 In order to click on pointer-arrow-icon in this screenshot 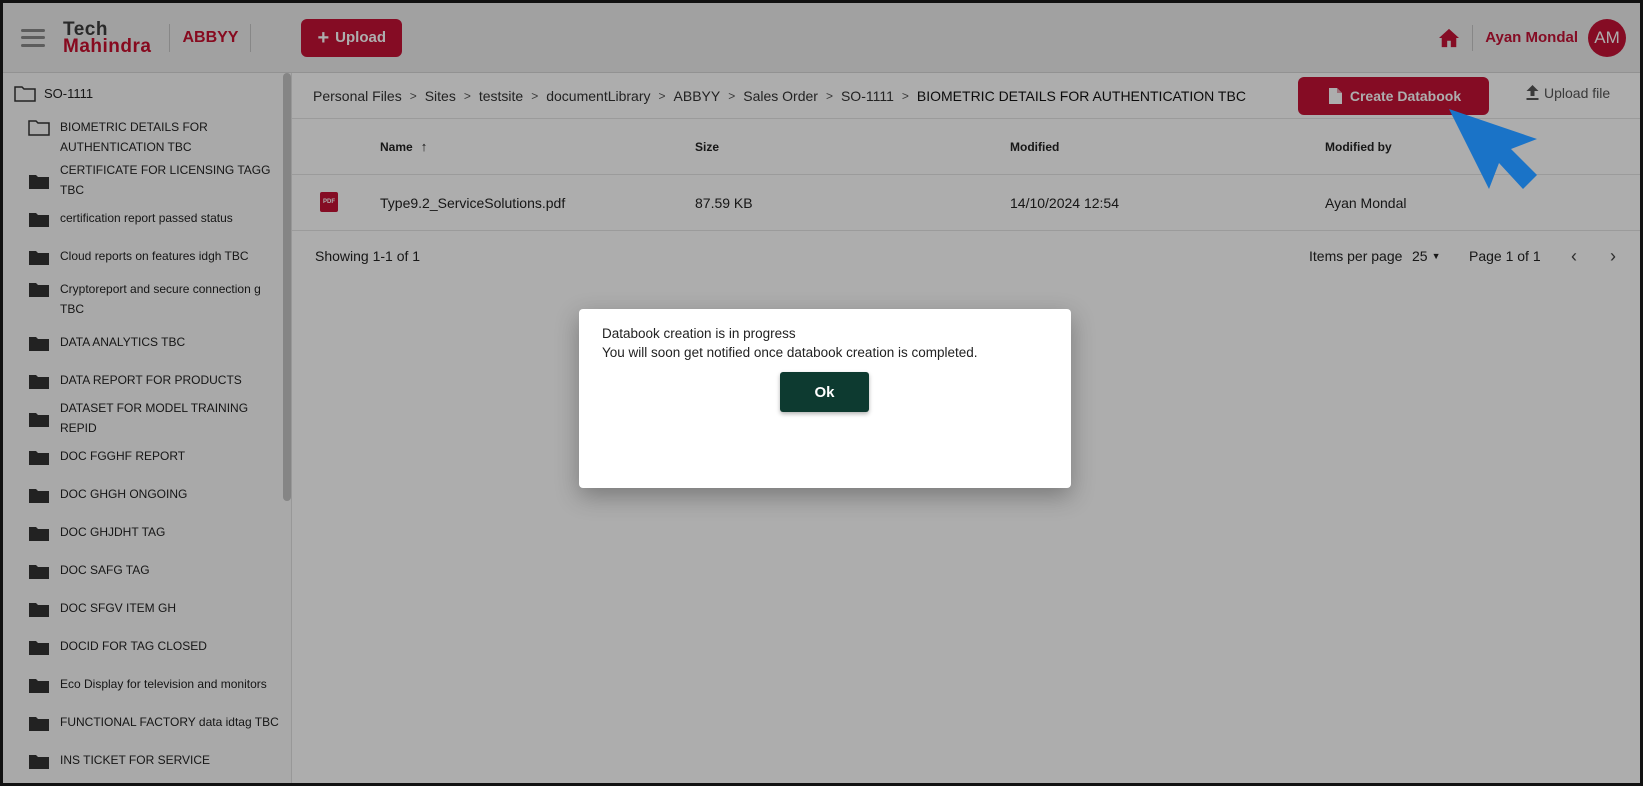, I will do `click(1493, 149)`.